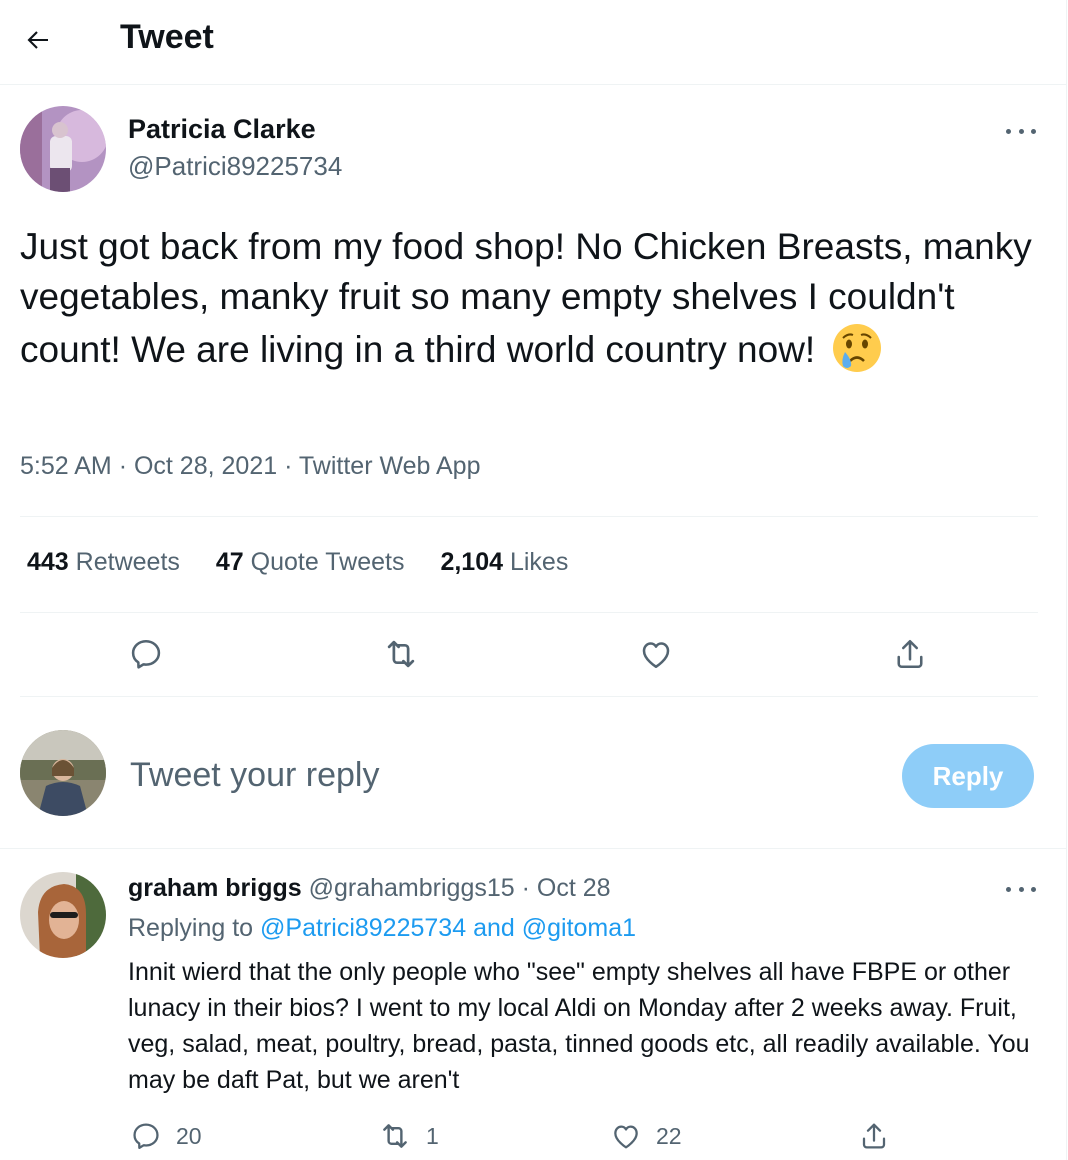 The image size is (1068, 1160). Describe the element at coordinates (646, 1136) in the screenshot. I see `reply-like-button: 22` at that location.